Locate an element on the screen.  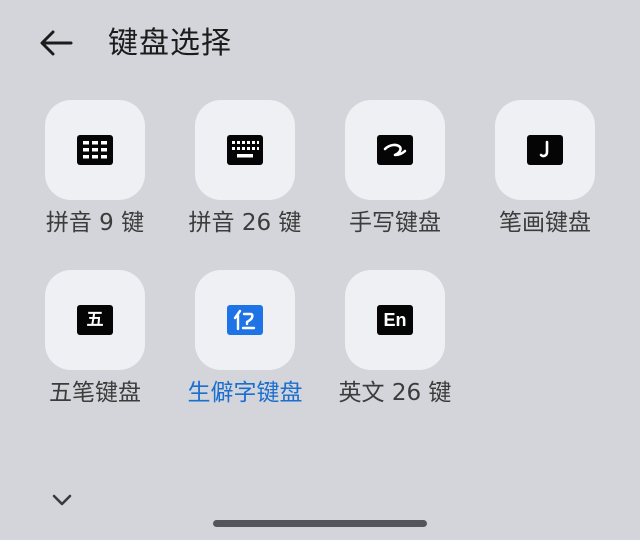
page-title: 键盘选择 is located at coordinates (170, 43).